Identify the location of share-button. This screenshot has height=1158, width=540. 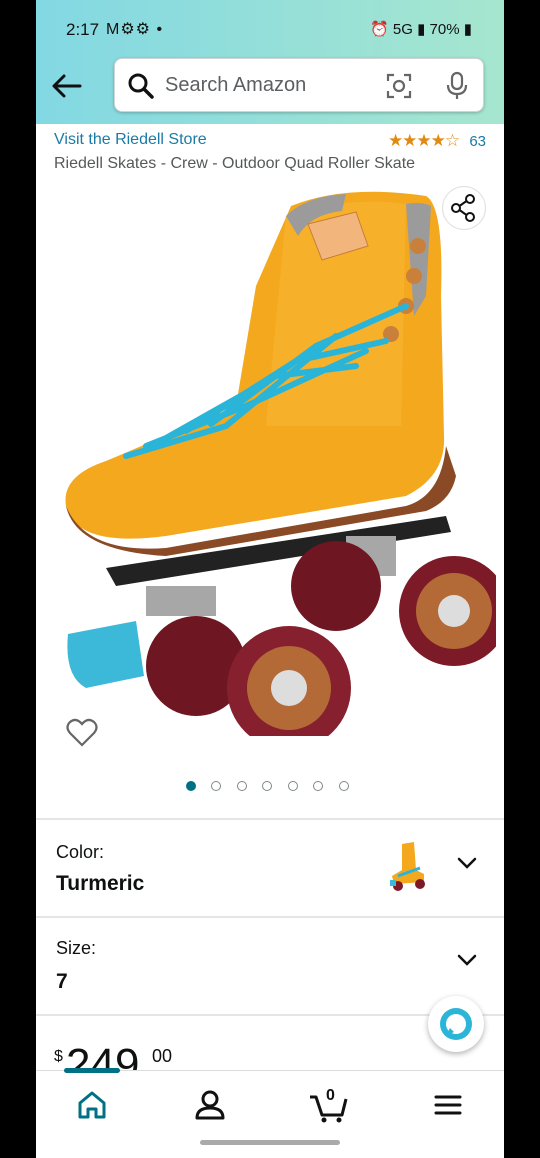
(464, 208).